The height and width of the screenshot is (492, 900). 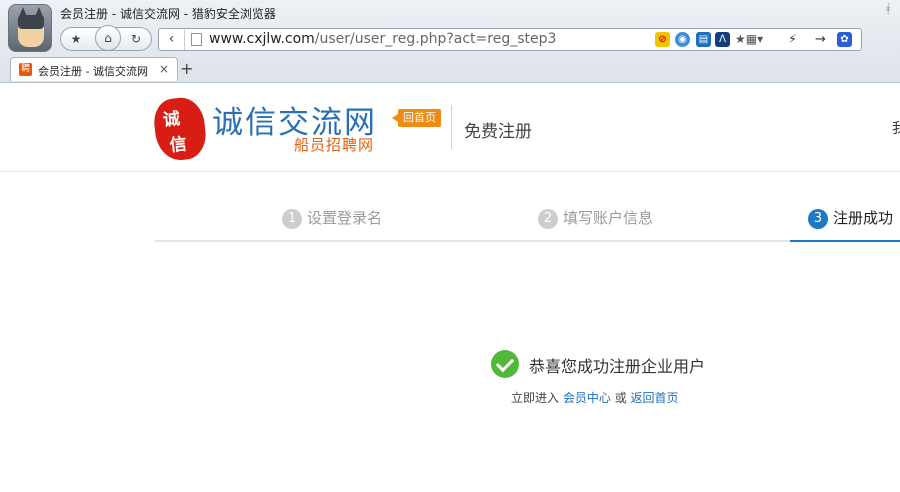 What do you see at coordinates (30, 28) in the screenshot?
I see `browser-menu-avatar-icon` at bounding box center [30, 28].